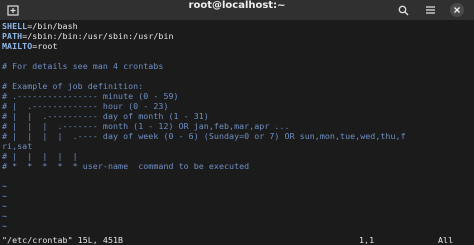  Describe the element at coordinates (367, 240) in the screenshot. I see `status-cursor-position: 1,1` at that location.